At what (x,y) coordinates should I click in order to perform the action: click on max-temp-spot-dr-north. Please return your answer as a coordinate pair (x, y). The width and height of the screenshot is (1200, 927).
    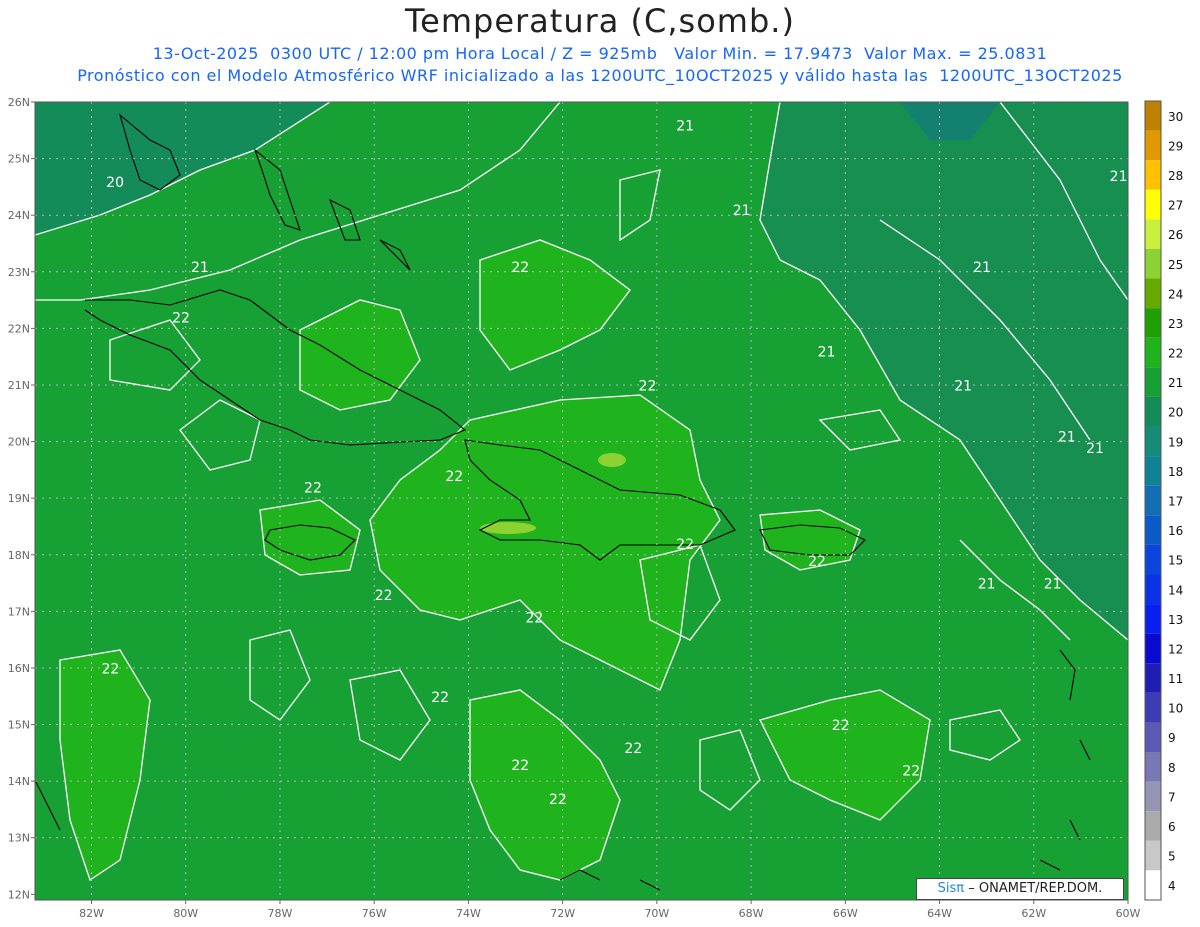
    Looking at the image, I should click on (612, 460).